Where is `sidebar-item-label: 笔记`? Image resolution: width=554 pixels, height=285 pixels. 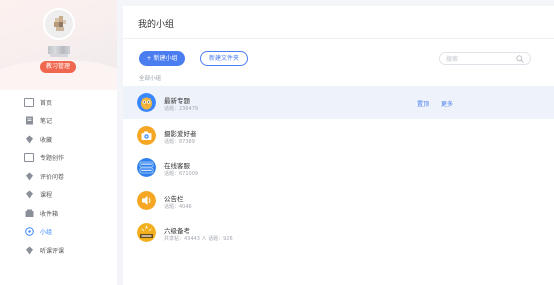 sidebar-item-label: 笔记 is located at coordinates (46, 122).